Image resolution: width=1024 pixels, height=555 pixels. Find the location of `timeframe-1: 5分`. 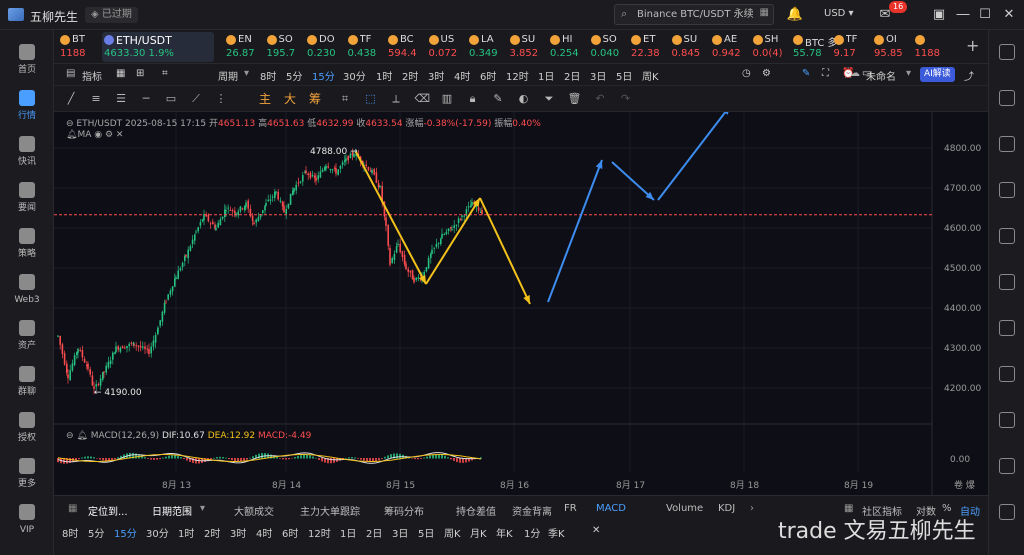

timeframe-1: 5分 is located at coordinates (294, 75).